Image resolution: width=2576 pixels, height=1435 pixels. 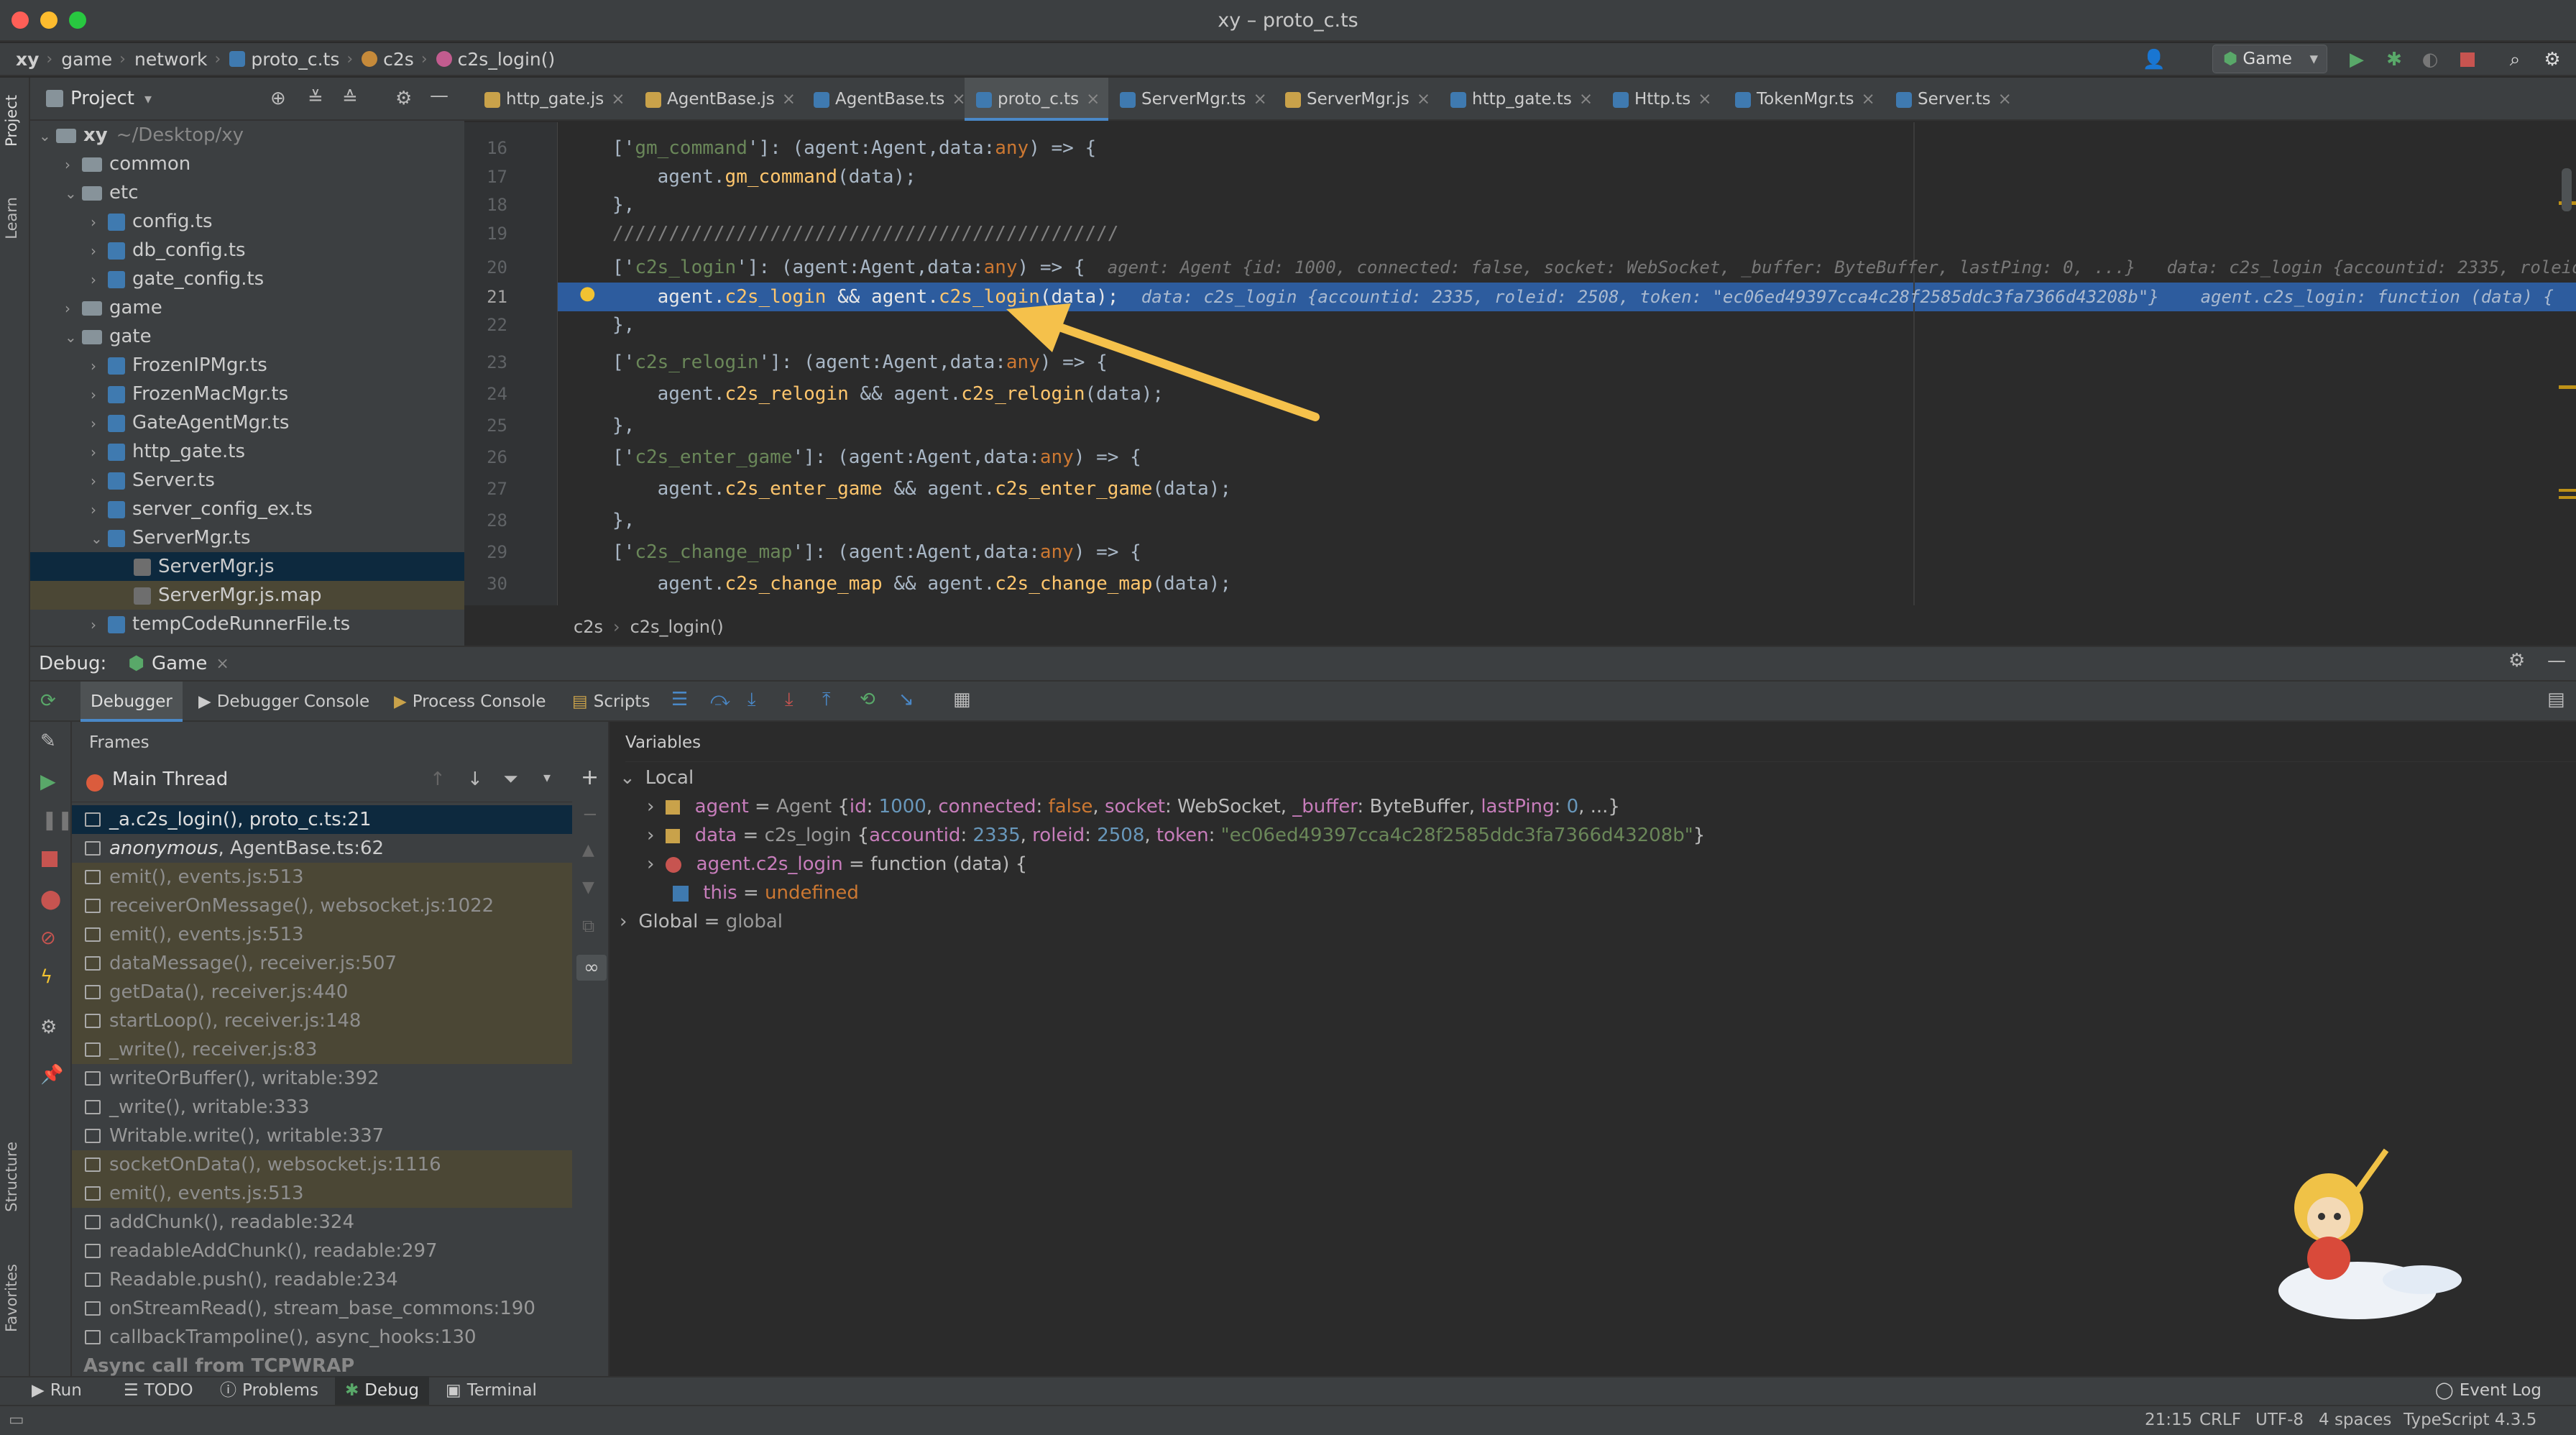 I want to click on move-down-icon: ▼, so click(x=588, y=888).